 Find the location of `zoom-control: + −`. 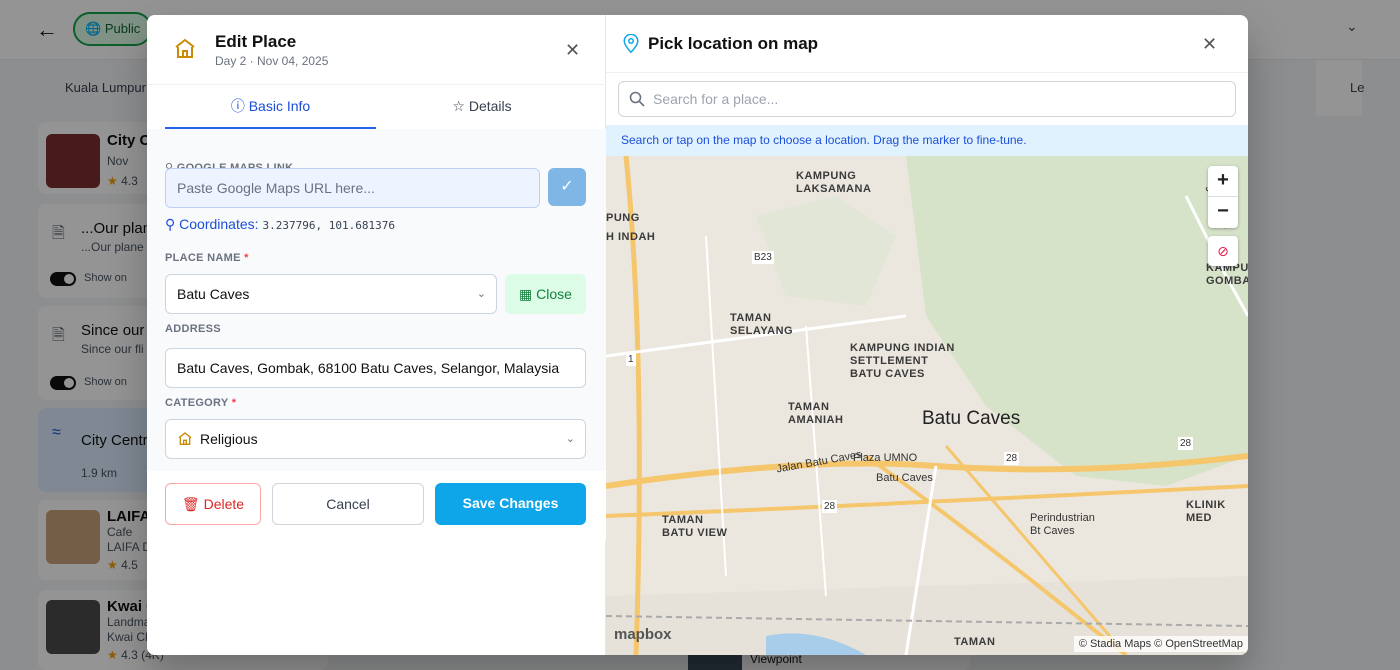

zoom-control: + − is located at coordinates (1223, 197).